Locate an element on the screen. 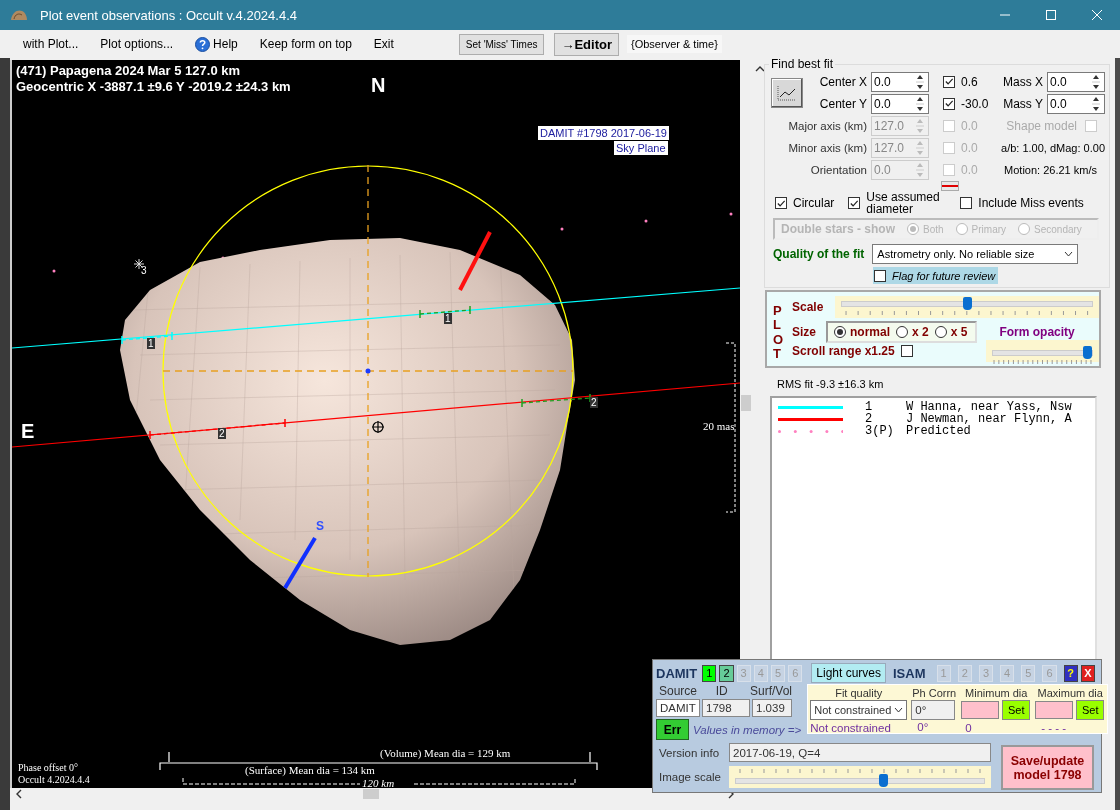 The image size is (1120, 810). help-button: ? is located at coordinates (1070, 673).